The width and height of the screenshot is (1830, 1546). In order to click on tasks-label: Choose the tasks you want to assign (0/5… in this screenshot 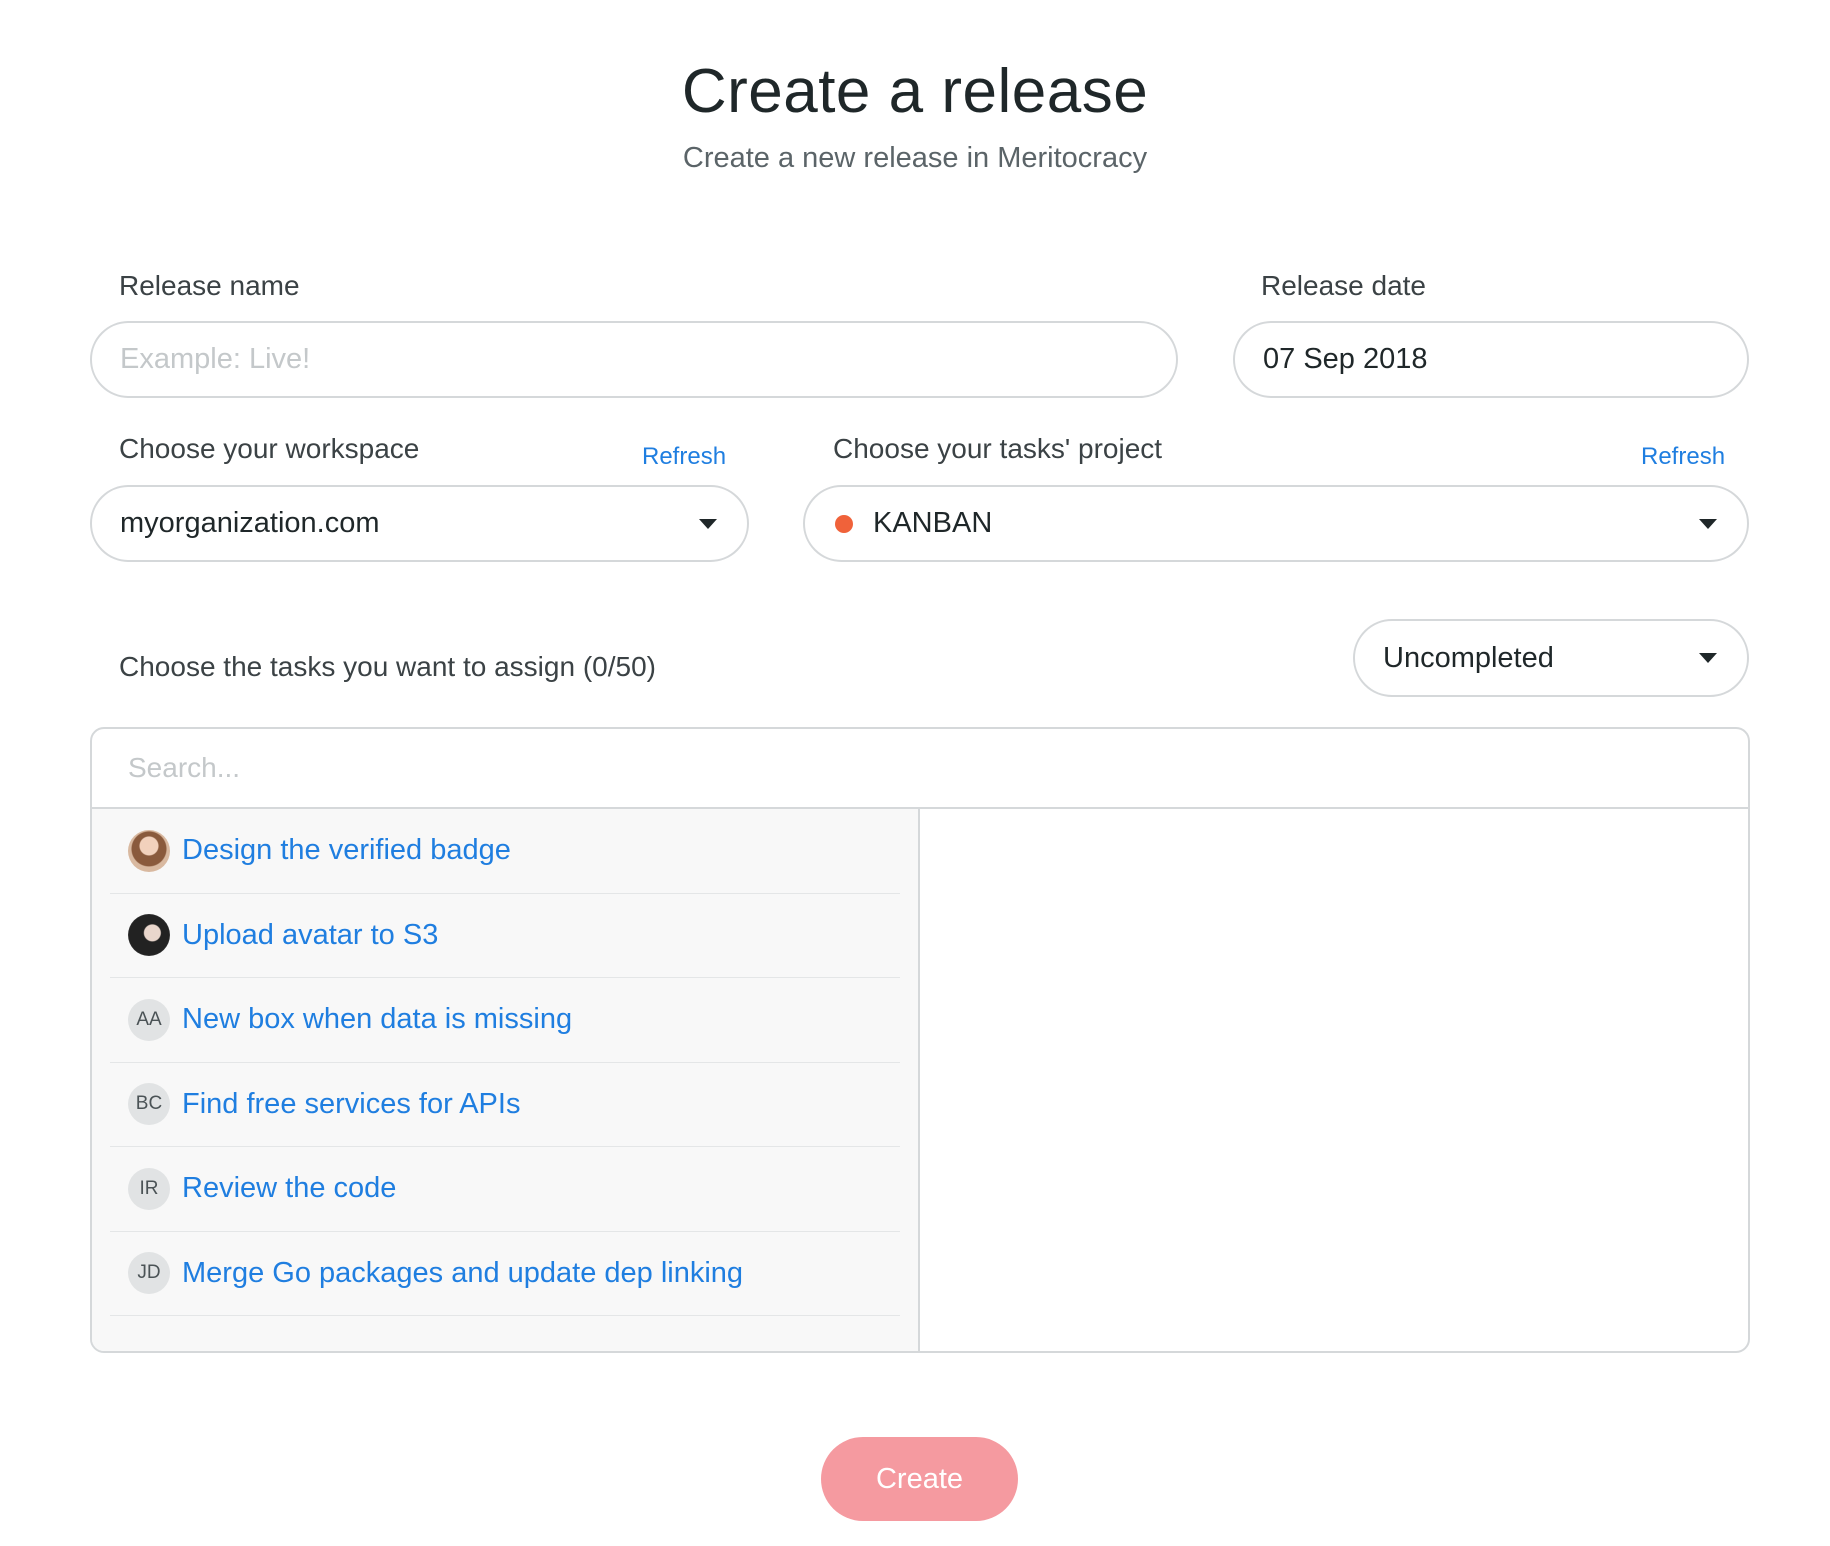, I will do `click(387, 666)`.